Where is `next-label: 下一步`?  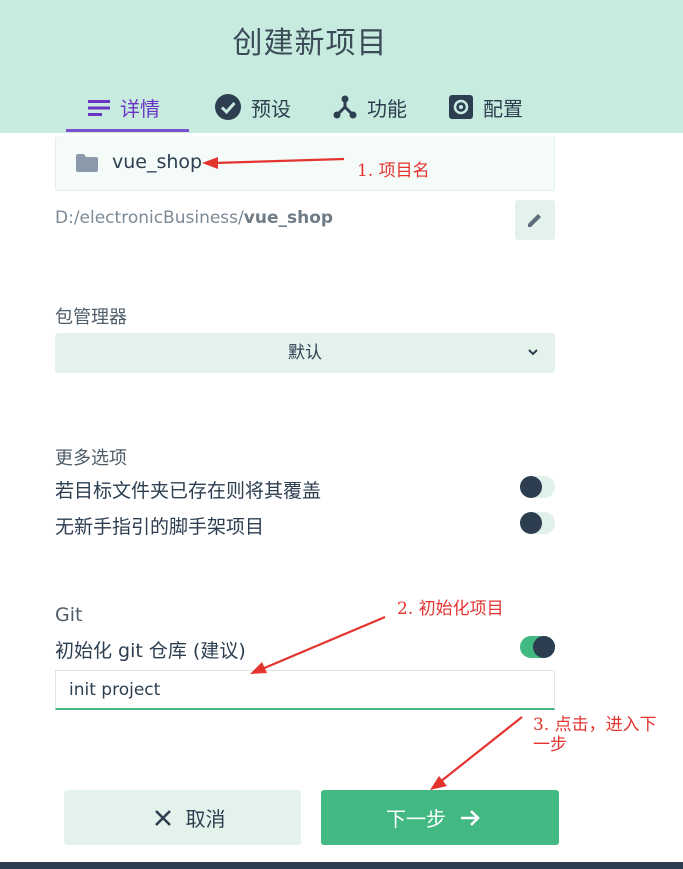 next-label: 下一步 is located at coordinates (416, 819).